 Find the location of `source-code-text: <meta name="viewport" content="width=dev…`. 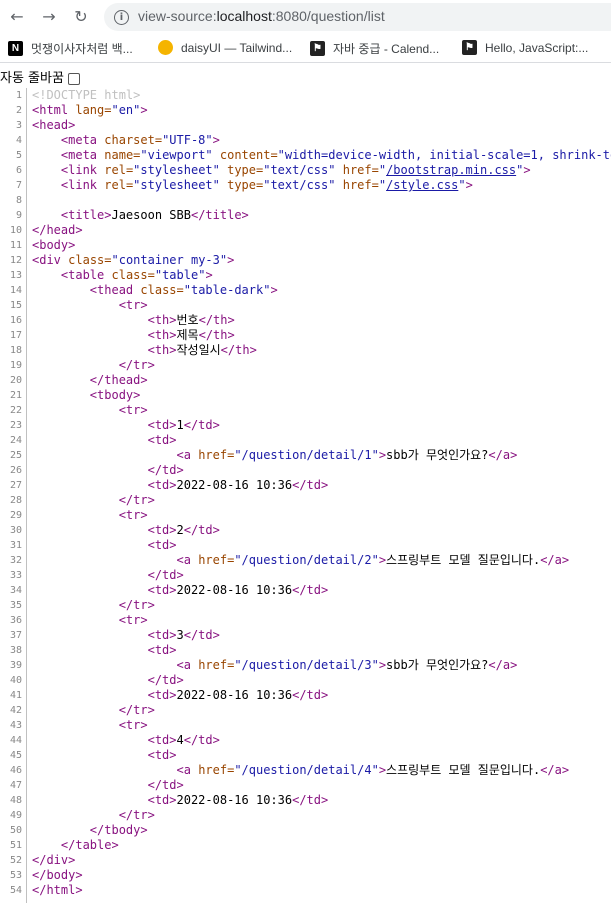

source-code-text: <meta name="viewport" content="width=dev… is located at coordinates (335, 155).